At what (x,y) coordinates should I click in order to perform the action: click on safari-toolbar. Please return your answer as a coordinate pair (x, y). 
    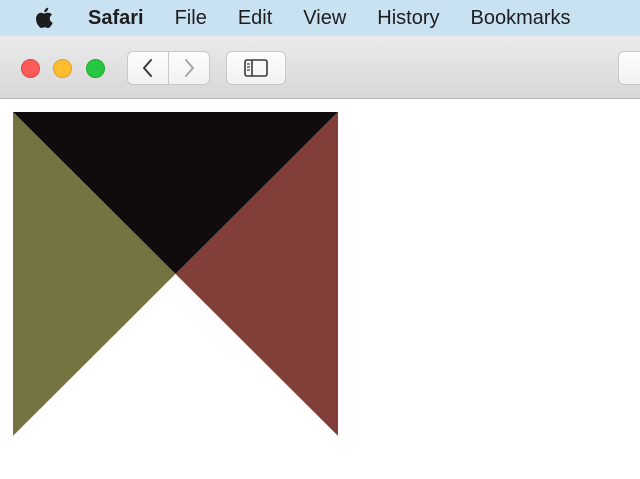
    Looking at the image, I should click on (320, 67).